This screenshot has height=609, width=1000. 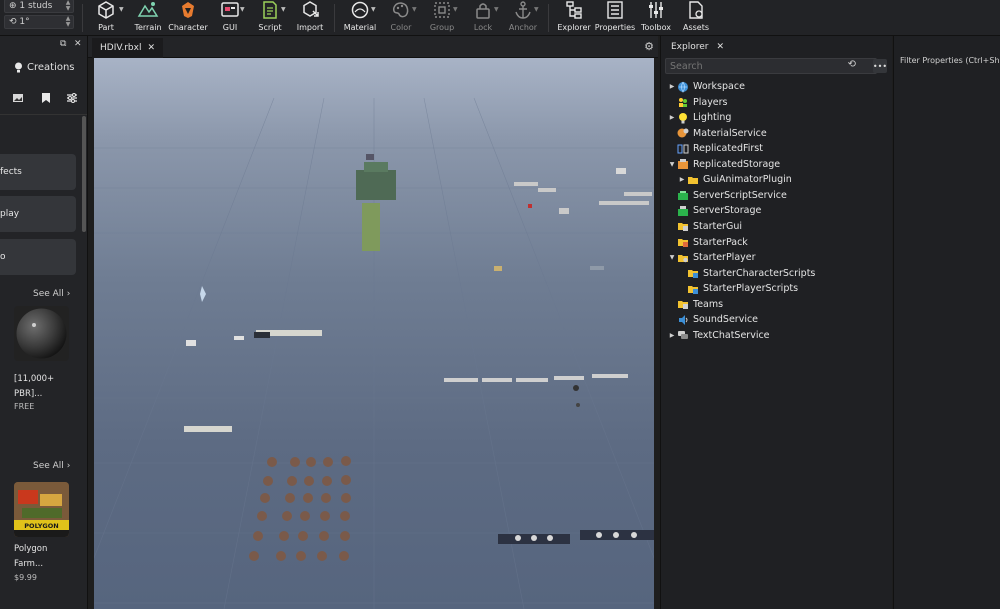 What do you see at coordinates (697, 102) in the screenshot?
I see `explorer-item-players: Players` at bounding box center [697, 102].